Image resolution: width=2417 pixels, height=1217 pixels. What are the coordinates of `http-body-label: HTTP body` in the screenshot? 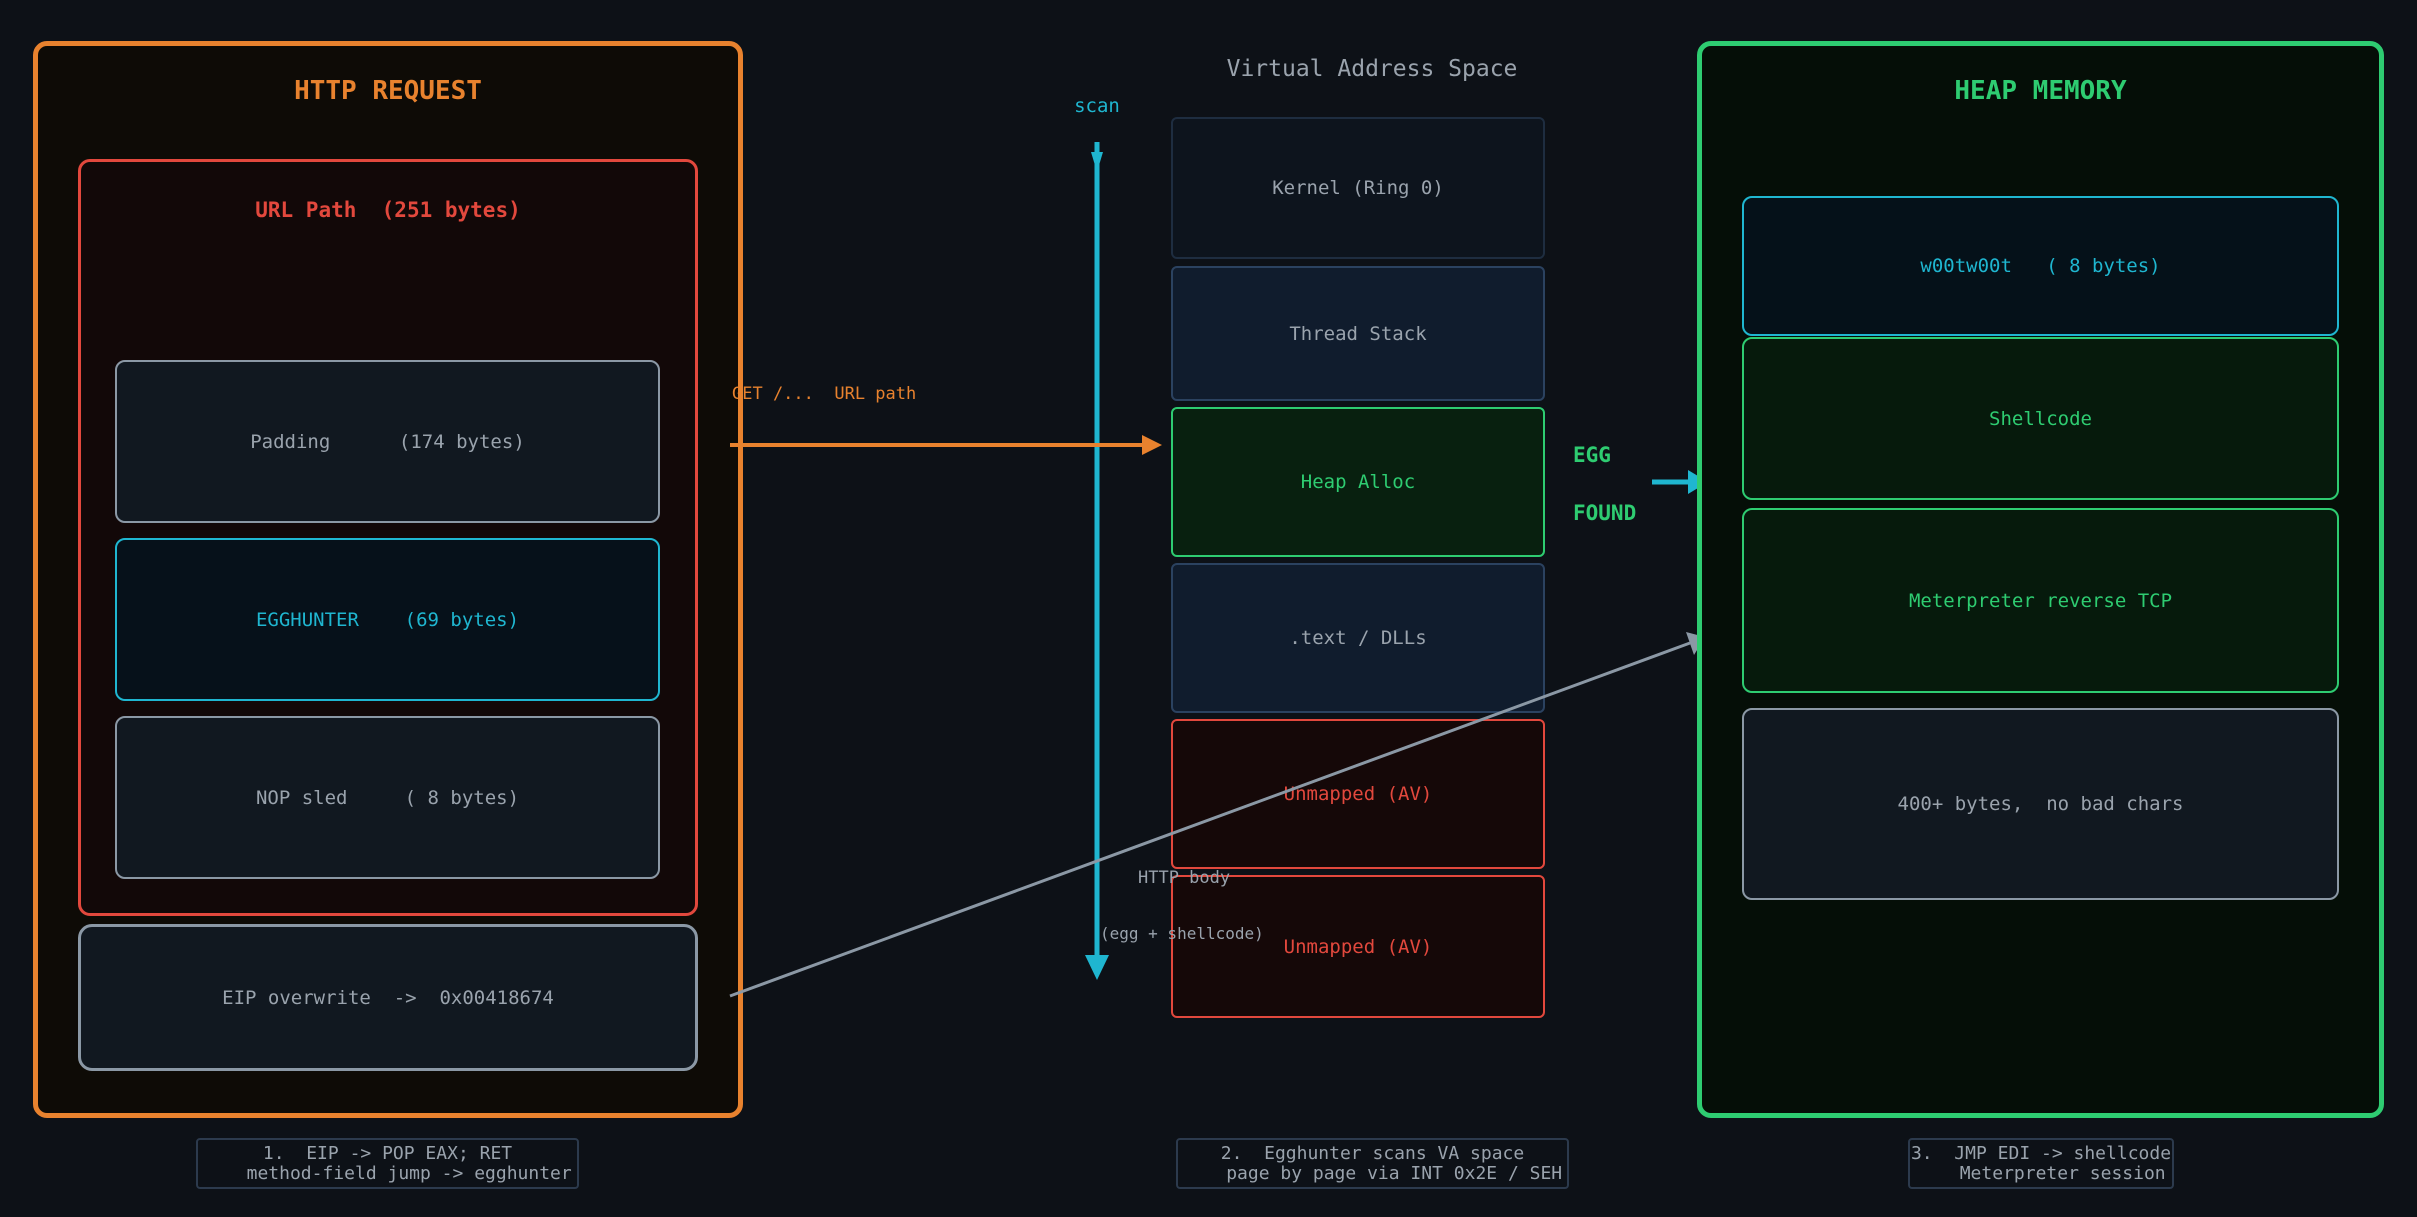 It's located at (1184, 878).